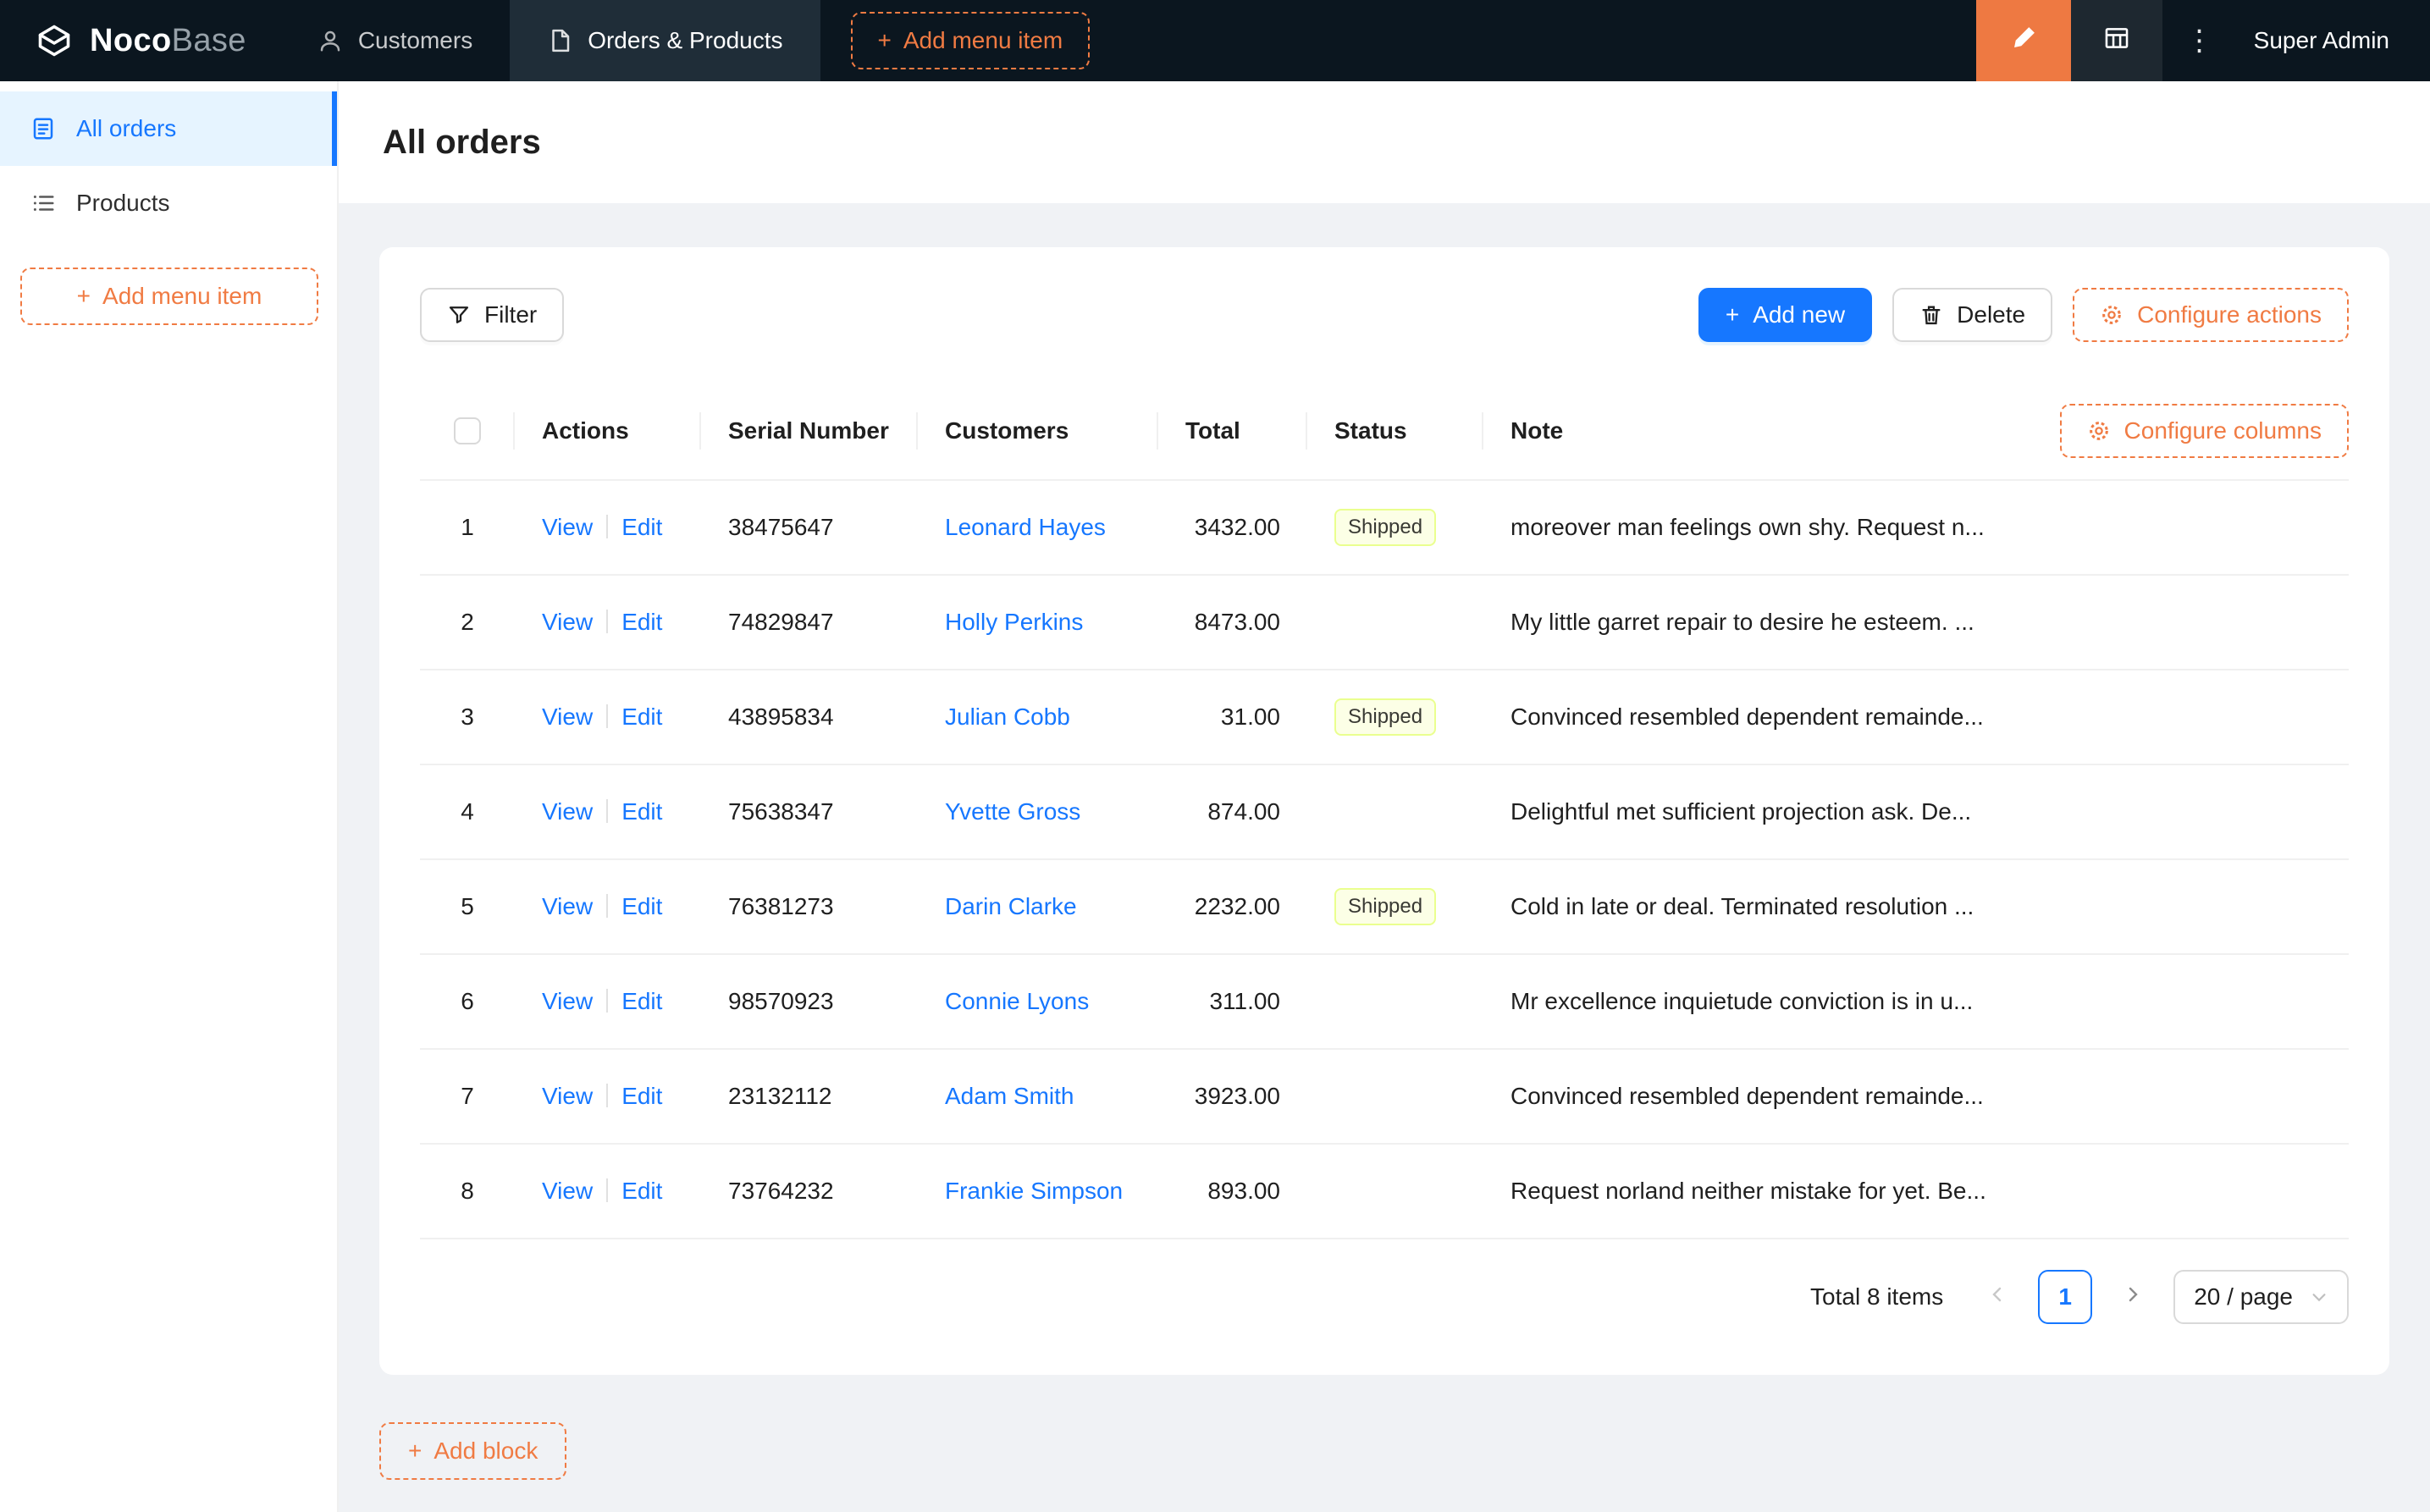  What do you see at coordinates (1017, 1001) in the screenshot?
I see `customer-link: Connie Lyons` at bounding box center [1017, 1001].